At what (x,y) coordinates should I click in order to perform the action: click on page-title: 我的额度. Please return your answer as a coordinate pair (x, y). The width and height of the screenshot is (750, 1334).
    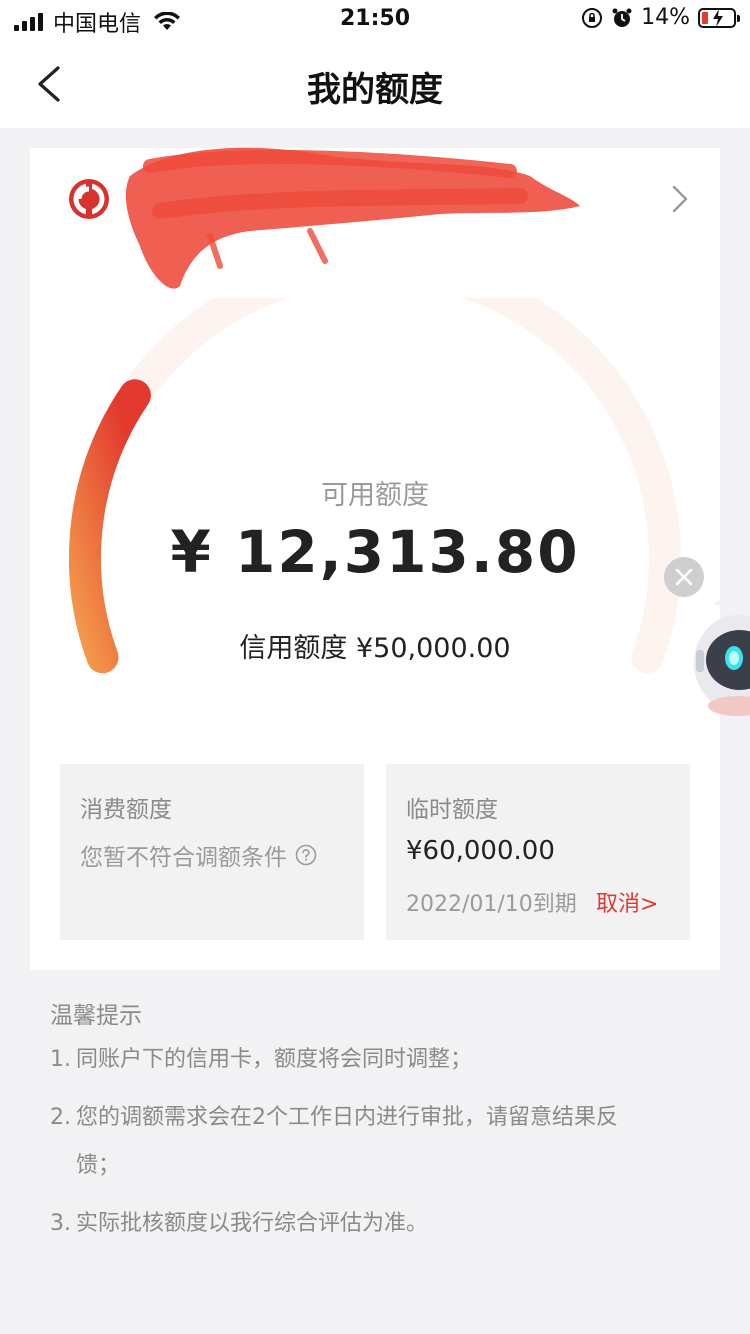
    Looking at the image, I should click on (375, 90).